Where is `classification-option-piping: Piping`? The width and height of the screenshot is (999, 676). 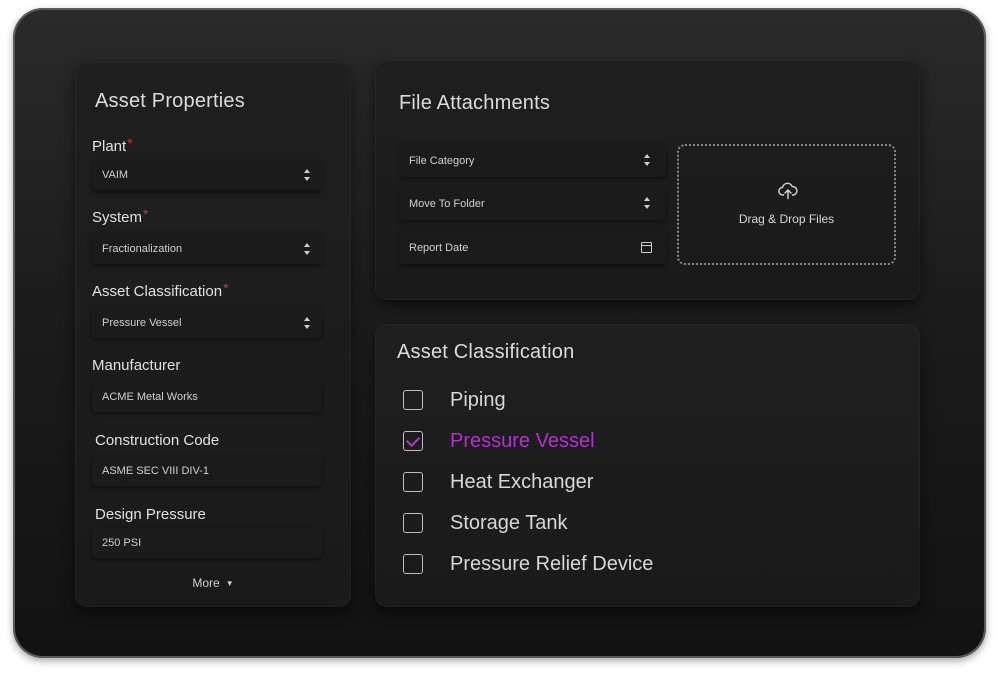 classification-option-piping: Piping is located at coordinates (454, 400).